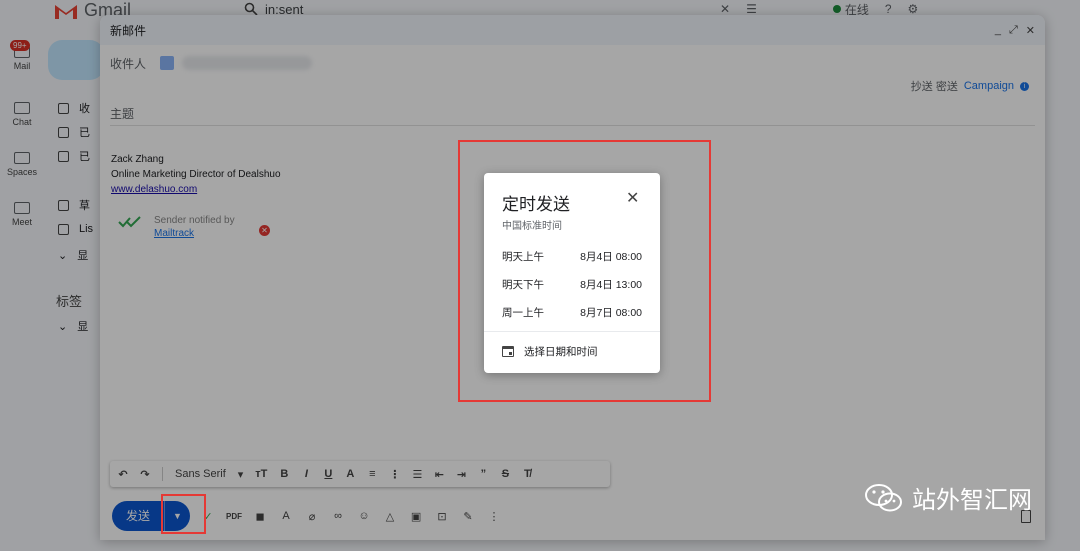  I want to click on watermark: 站外智汇网, so click(948, 497).